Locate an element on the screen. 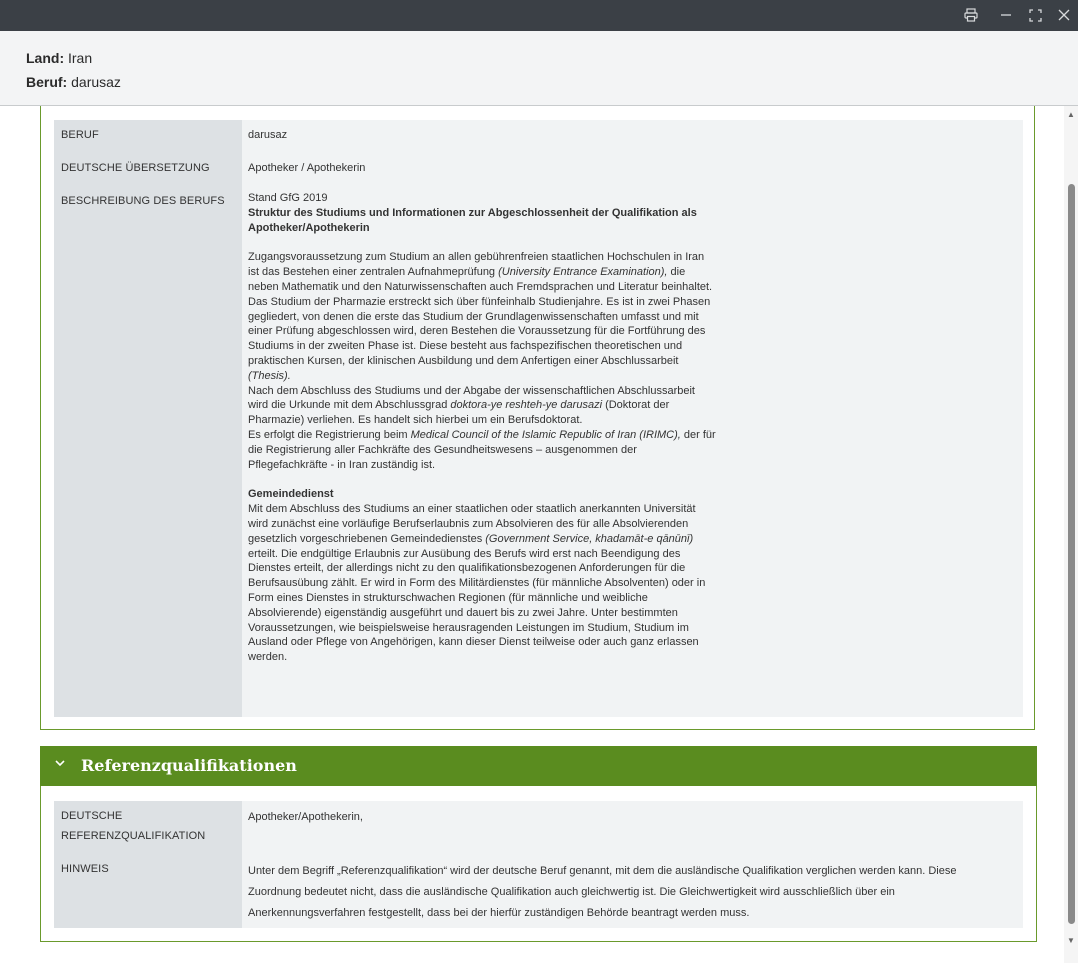  vertical-scrollbar: ▲ ▼ is located at coordinates (1071, 534).